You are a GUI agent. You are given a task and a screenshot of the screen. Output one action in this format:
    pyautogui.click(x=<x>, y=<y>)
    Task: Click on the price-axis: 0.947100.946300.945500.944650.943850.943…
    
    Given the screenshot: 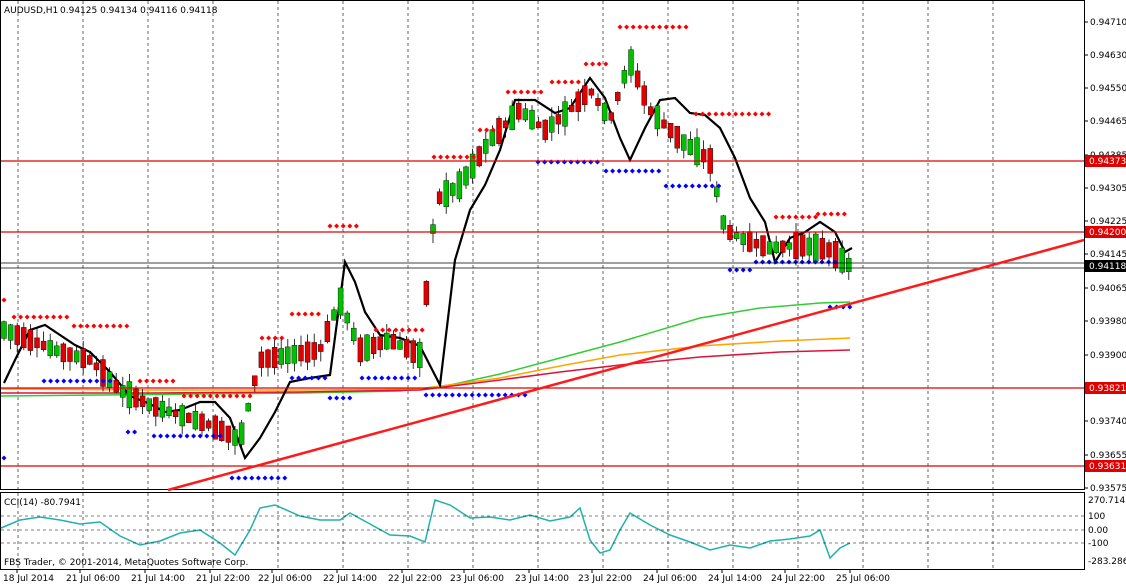 What is the action you would take?
    pyautogui.click(x=1105, y=256)
    